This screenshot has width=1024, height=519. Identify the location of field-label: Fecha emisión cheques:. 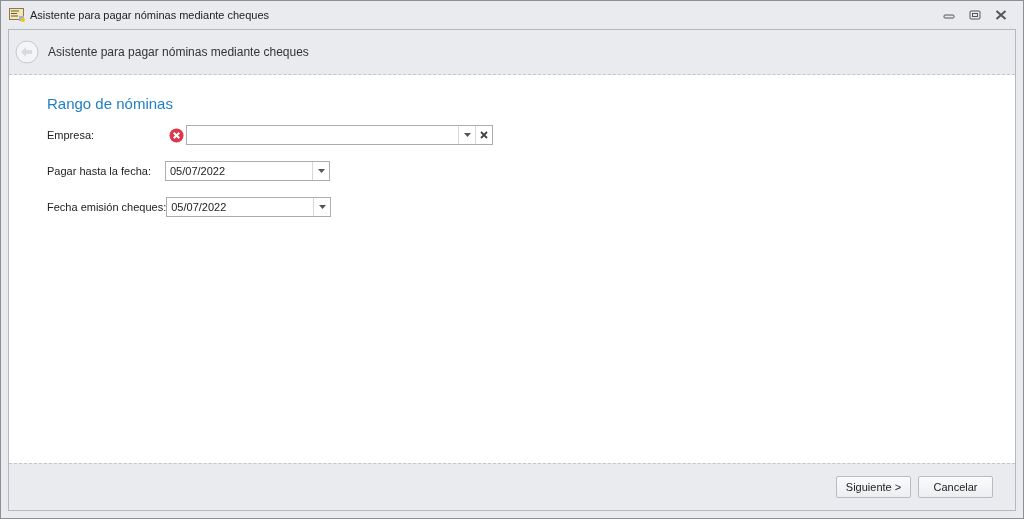
(107, 207).